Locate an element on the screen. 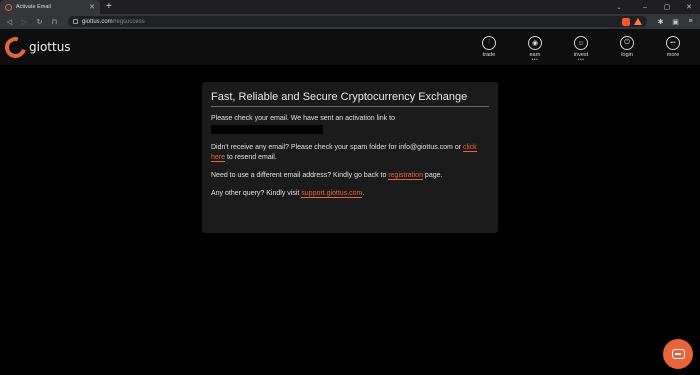 This screenshot has height=375, width=700. nav-label: trade is located at coordinates (489, 55).